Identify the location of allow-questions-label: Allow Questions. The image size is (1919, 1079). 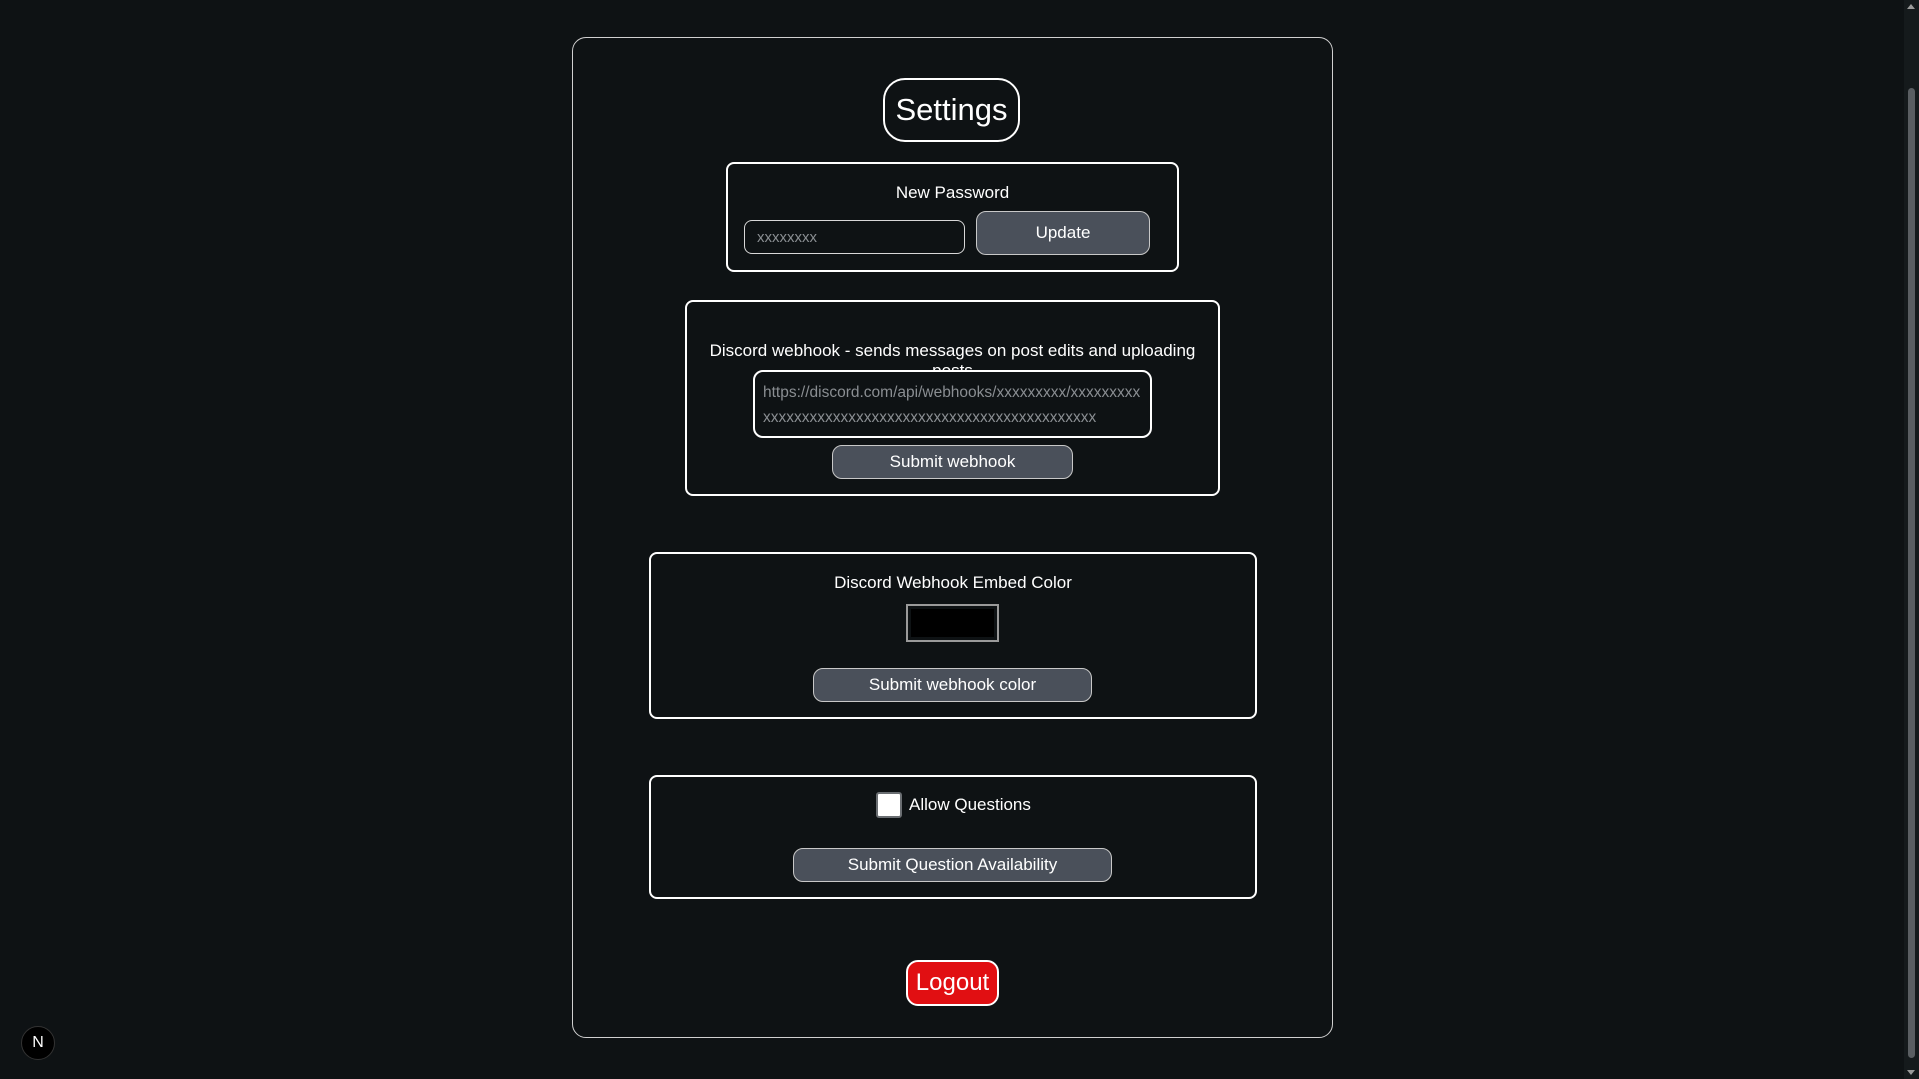
(970, 804).